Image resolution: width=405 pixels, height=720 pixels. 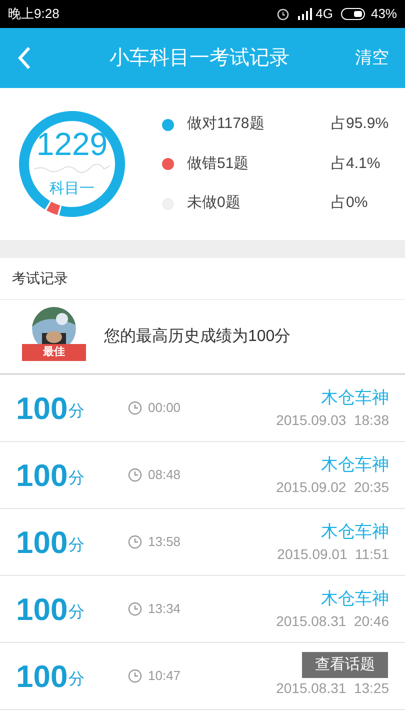 What do you see at coordinates (332, 488) in the screenshot?
I see `record-date: 2015.09.02 20:35` at bounding box center [332, 488].